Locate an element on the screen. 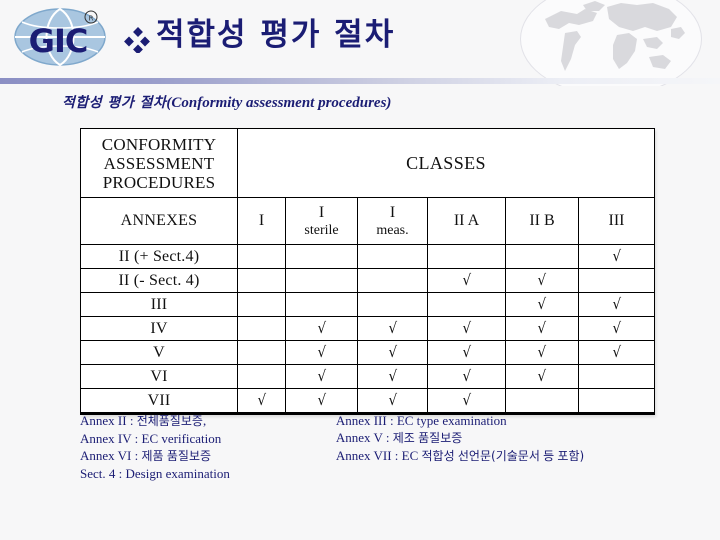 This screenshot has height=540, width=720. footnote-line: Annex III : EC type examination is located at coordinates (421, 420).